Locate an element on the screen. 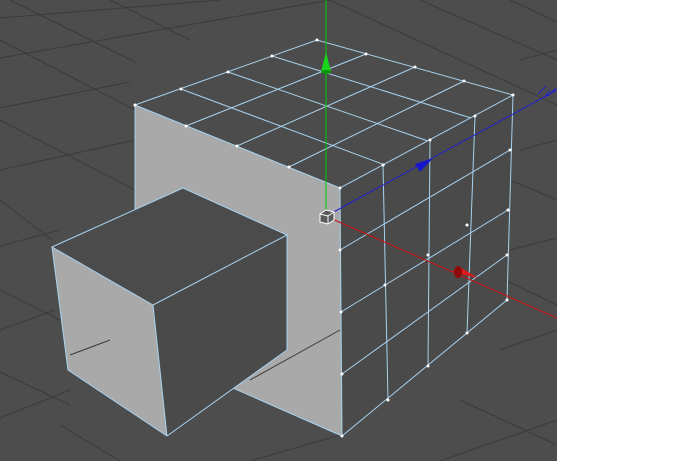  x-axis-arrow-base is located at coordinates (458, 272).